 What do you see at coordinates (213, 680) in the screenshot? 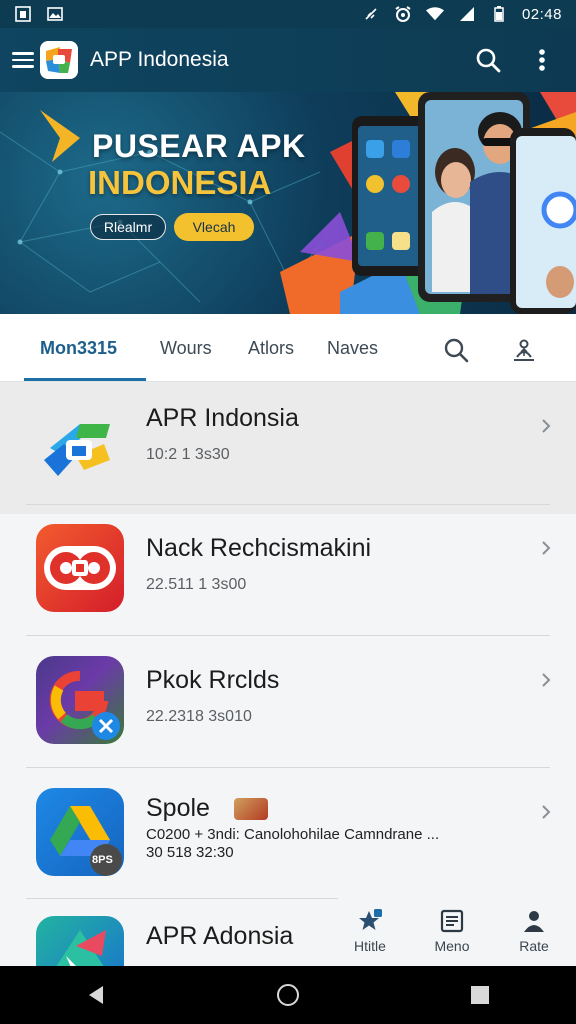
I see `app-name: Pkok Rrclds` at bounding box center [213, 680].